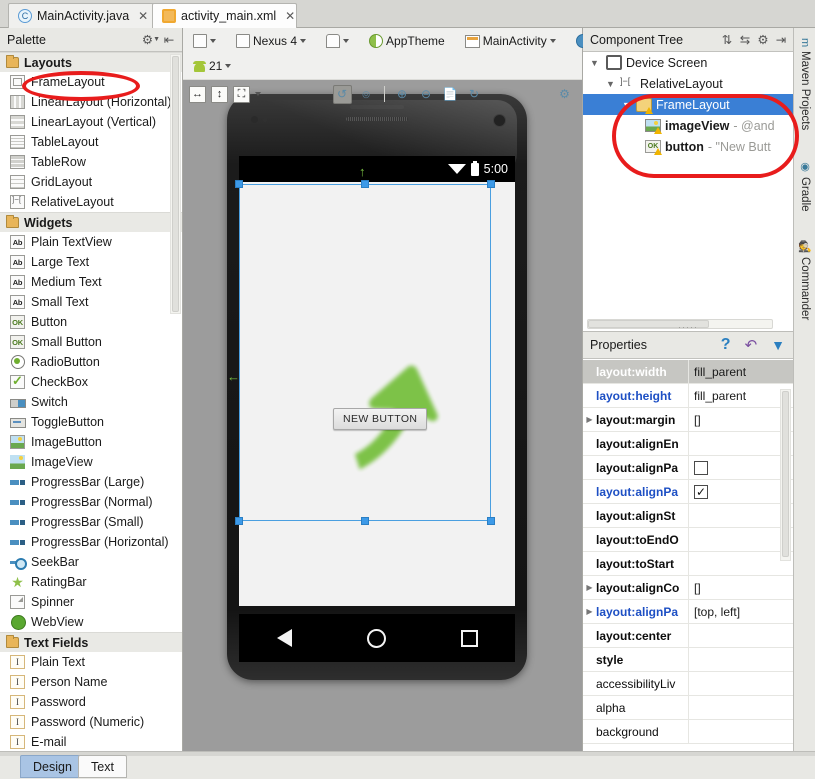  What do you see at coordinates (91, 582) in the screenshot?
I see `palette-item-ratingbar: ★ RatingBar` at bounding box center [91, 582].